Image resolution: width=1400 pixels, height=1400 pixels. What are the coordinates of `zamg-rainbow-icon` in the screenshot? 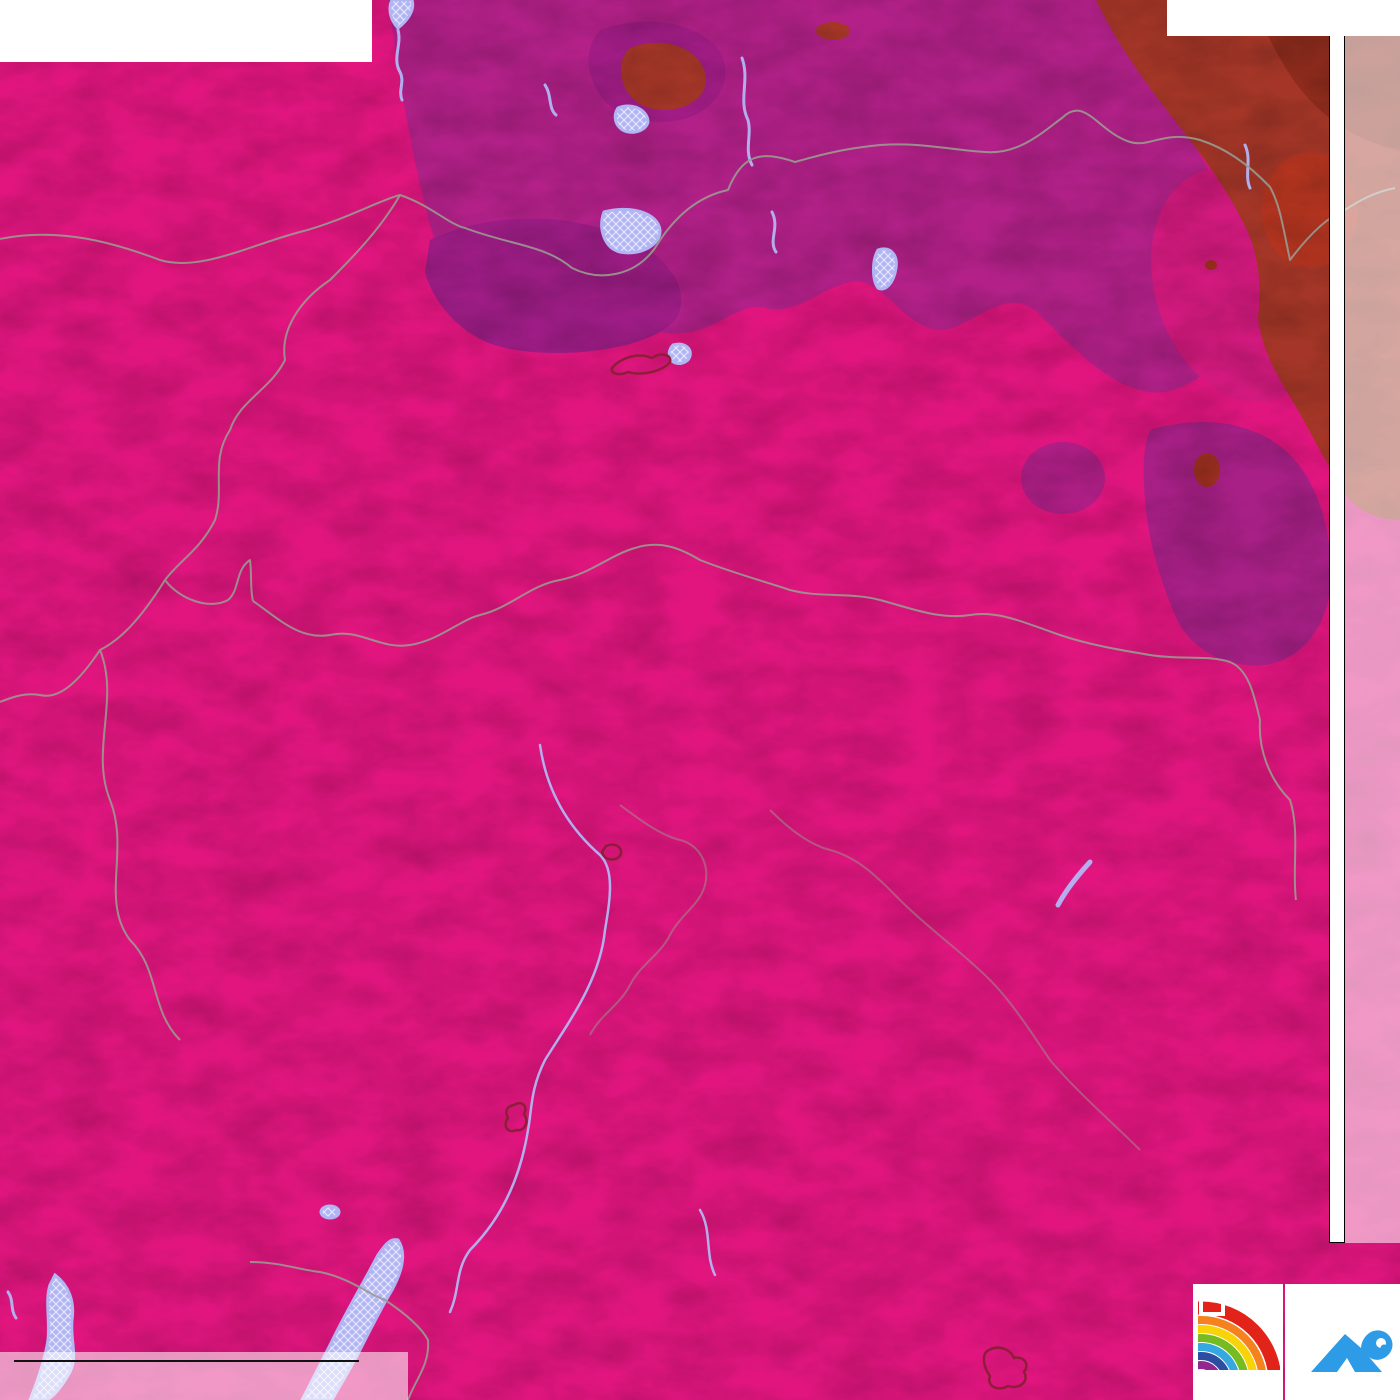 It's located at (1239, 1330).